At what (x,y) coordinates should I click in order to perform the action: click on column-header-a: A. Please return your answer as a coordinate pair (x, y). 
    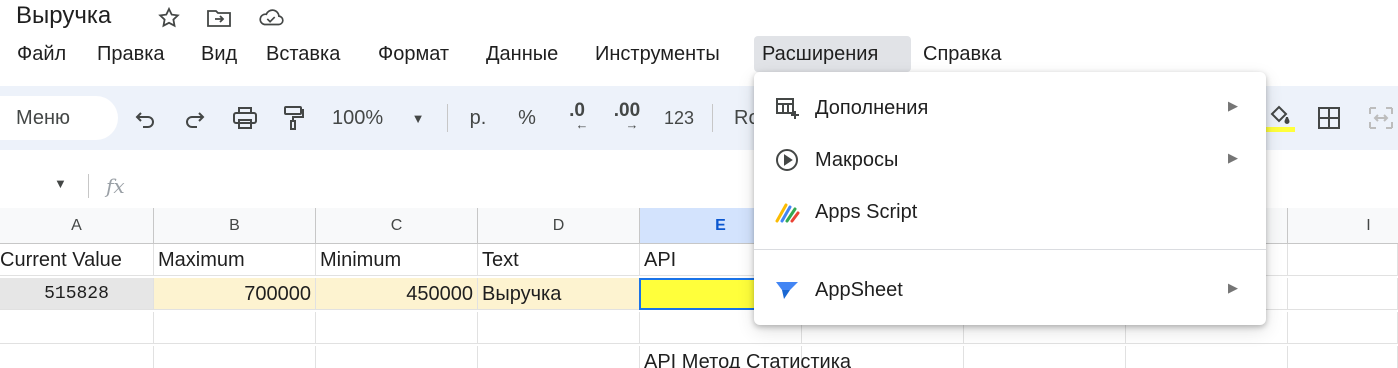
    Looking at the image, I should click on (77, 226).